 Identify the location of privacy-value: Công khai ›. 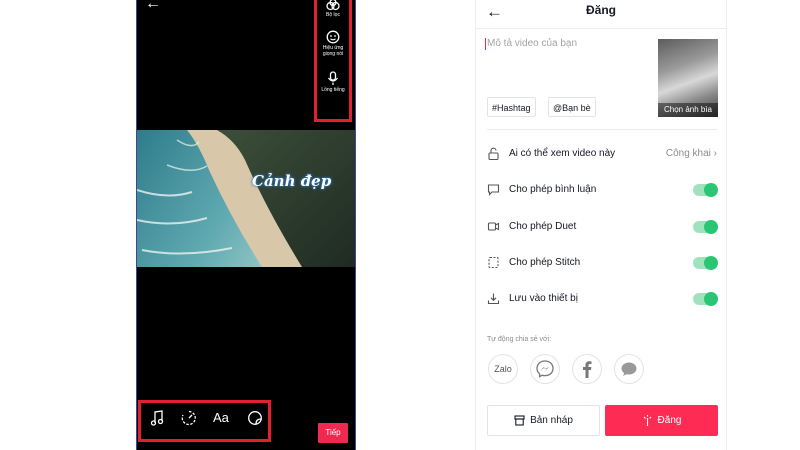
(691, 153).